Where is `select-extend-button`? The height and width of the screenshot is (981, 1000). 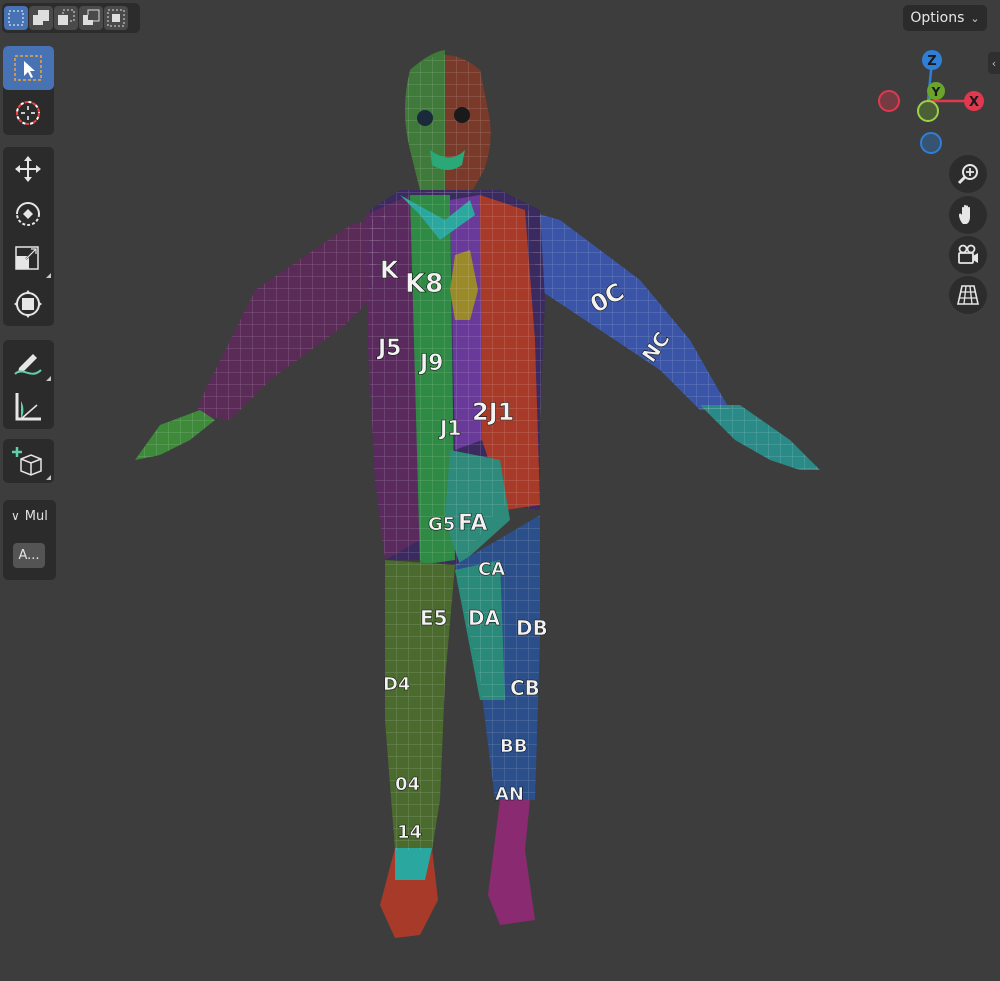
select-extend-button is located at coordinates (41, 18).